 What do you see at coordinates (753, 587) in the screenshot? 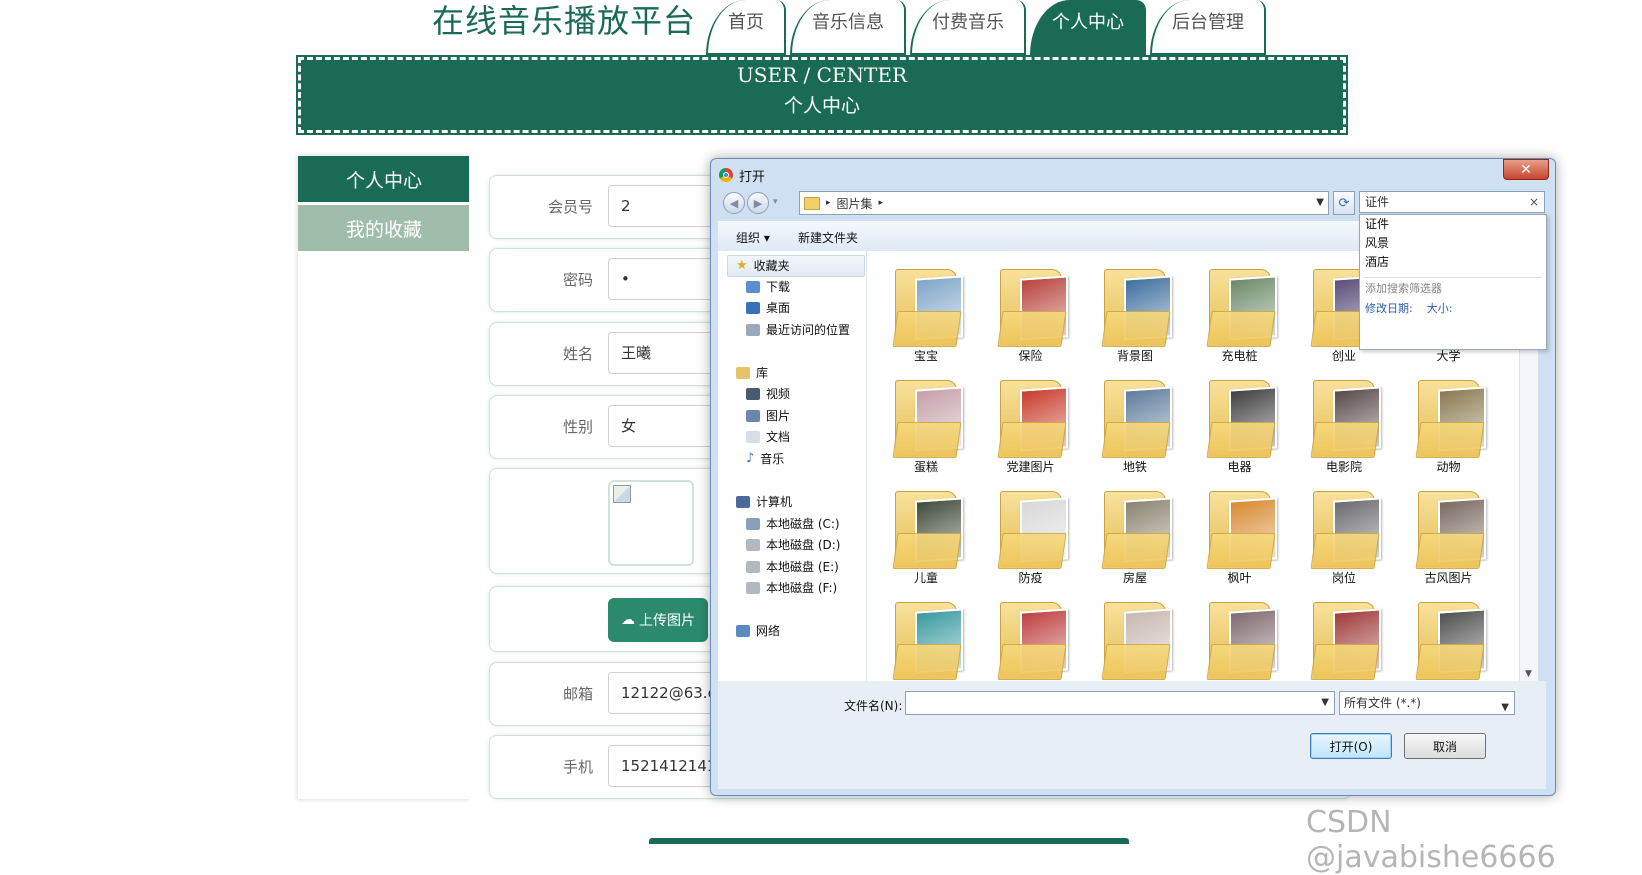
I see `drive-icon` at bounding box center [753, 587].